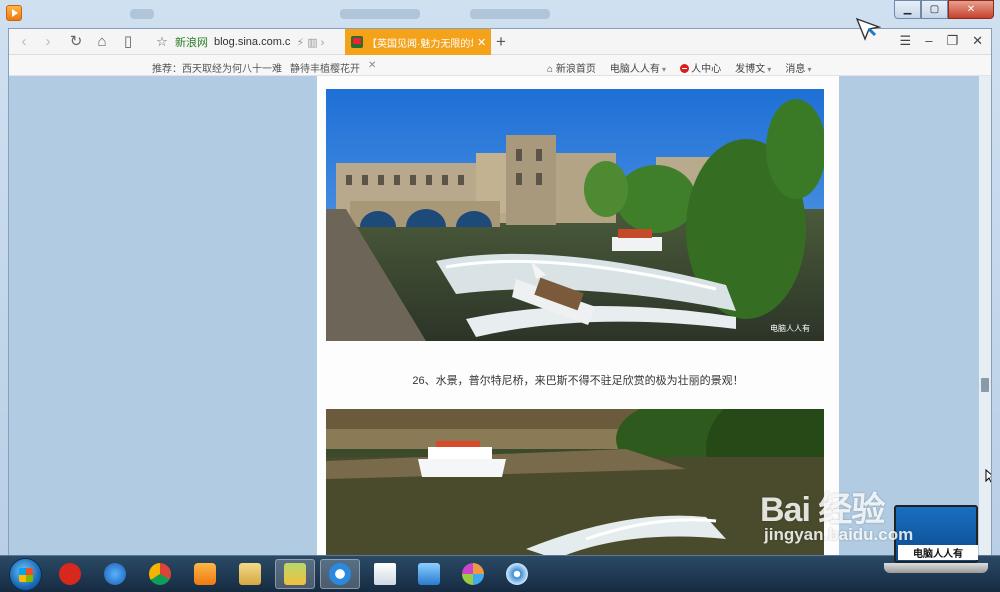  I want to click on chrome-icon, so click(160, 574).